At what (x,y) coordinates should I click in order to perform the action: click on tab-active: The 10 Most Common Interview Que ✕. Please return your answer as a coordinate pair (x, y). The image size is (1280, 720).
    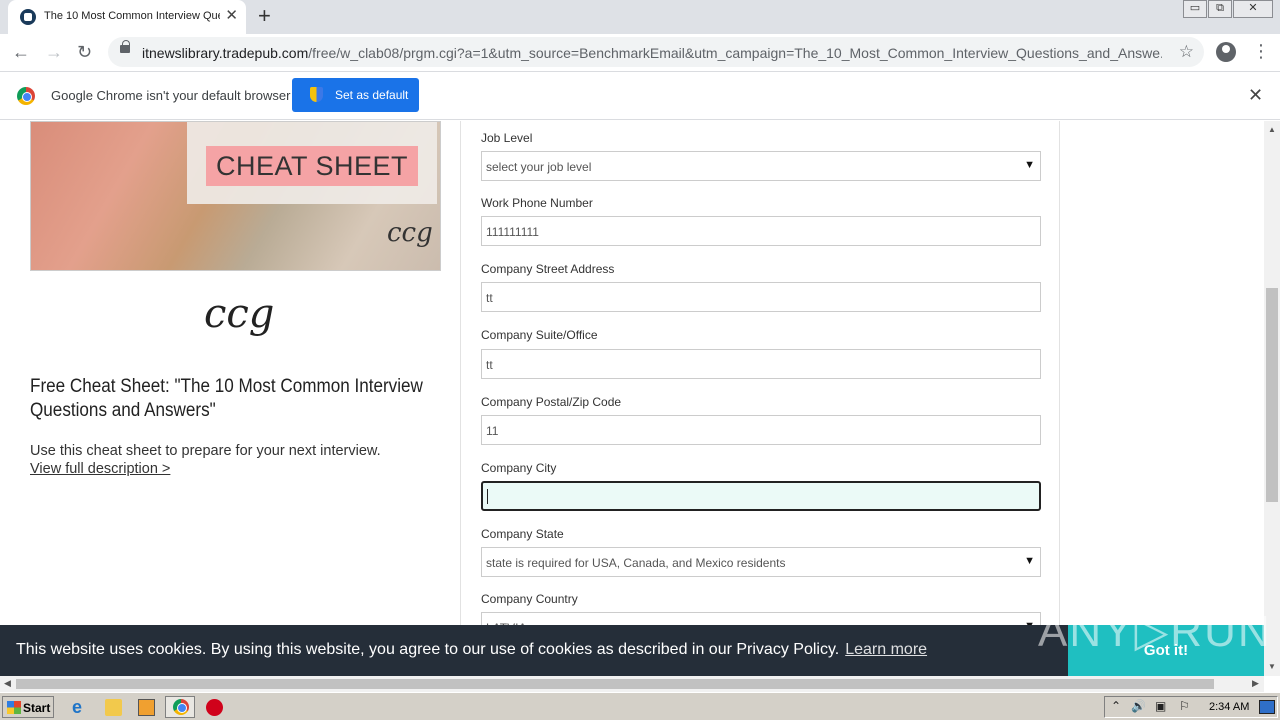
    Looking at the image, I should click on (127, 17).